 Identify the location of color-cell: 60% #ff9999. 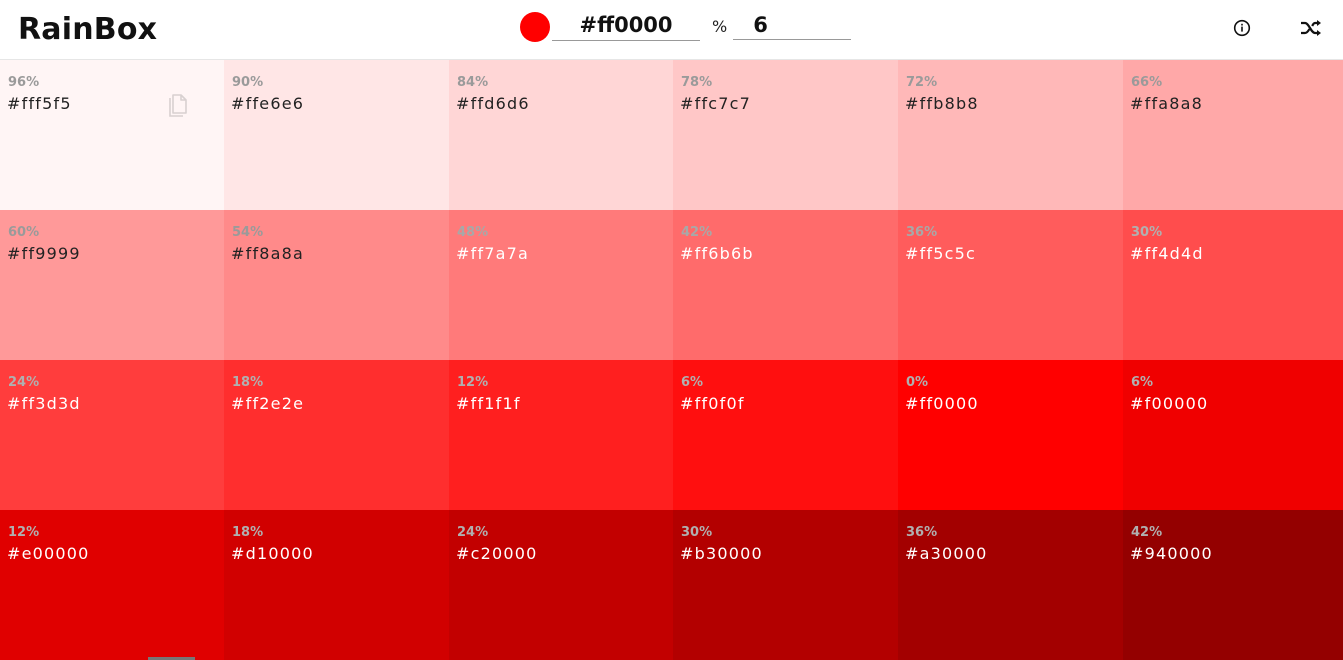
(112, 285).